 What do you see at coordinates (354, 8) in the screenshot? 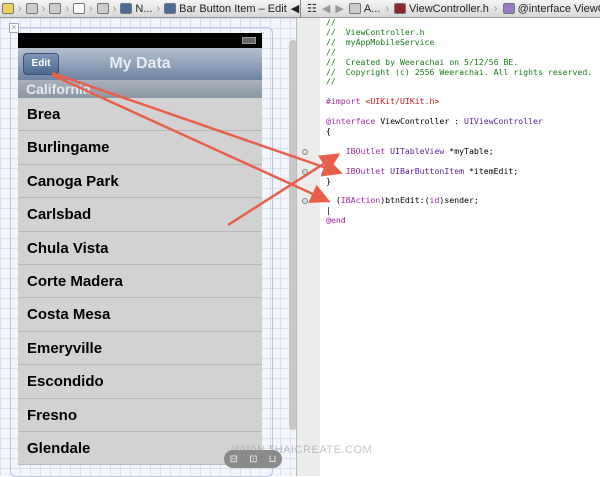
I see `project-icon` at bounding box center [354, 8].